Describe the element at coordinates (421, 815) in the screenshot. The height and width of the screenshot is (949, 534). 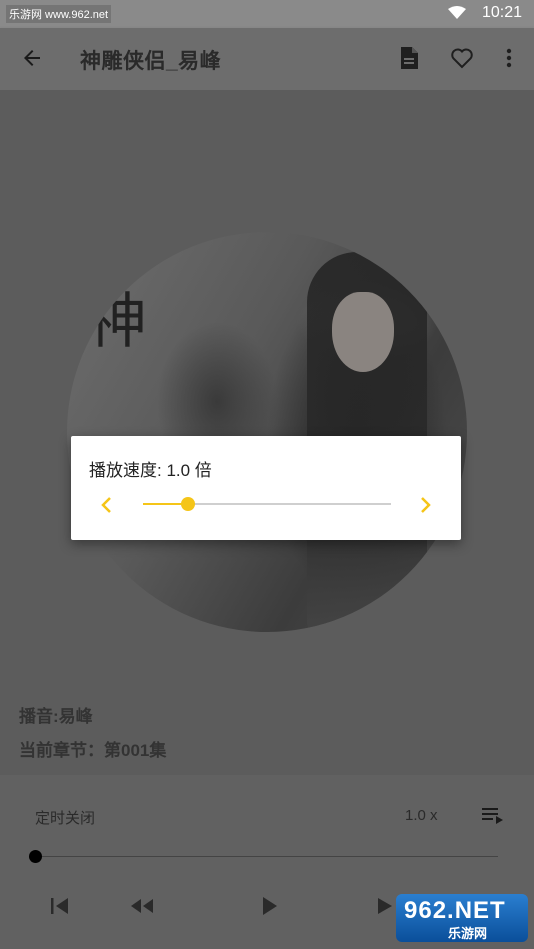
I see `speed-button: 1.0 x` at that location.